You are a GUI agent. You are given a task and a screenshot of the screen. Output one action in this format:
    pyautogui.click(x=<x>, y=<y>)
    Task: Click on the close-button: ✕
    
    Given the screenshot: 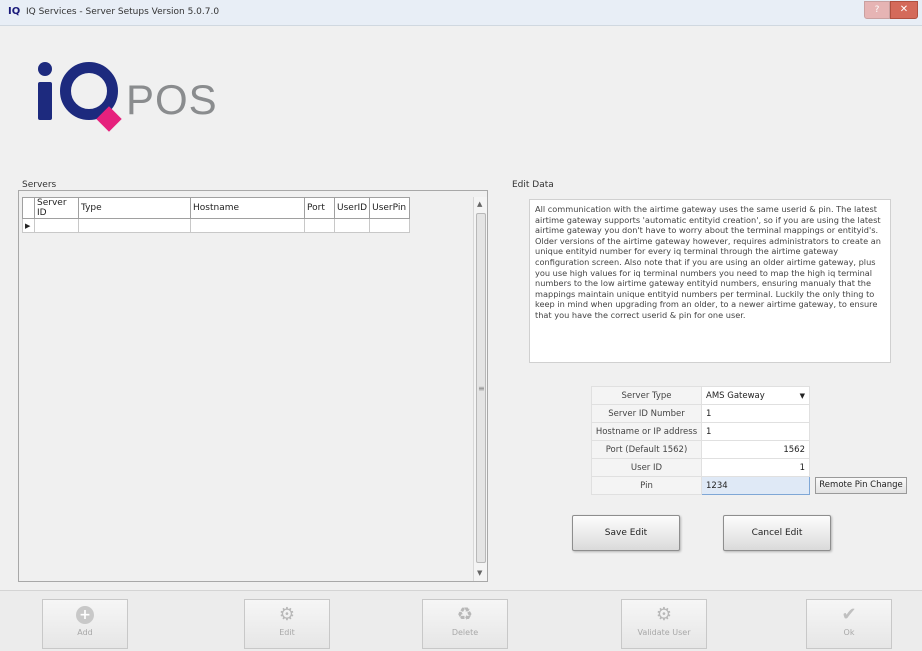 What is the action you would take?
    pyautogui.click(x=904, y=10)
    